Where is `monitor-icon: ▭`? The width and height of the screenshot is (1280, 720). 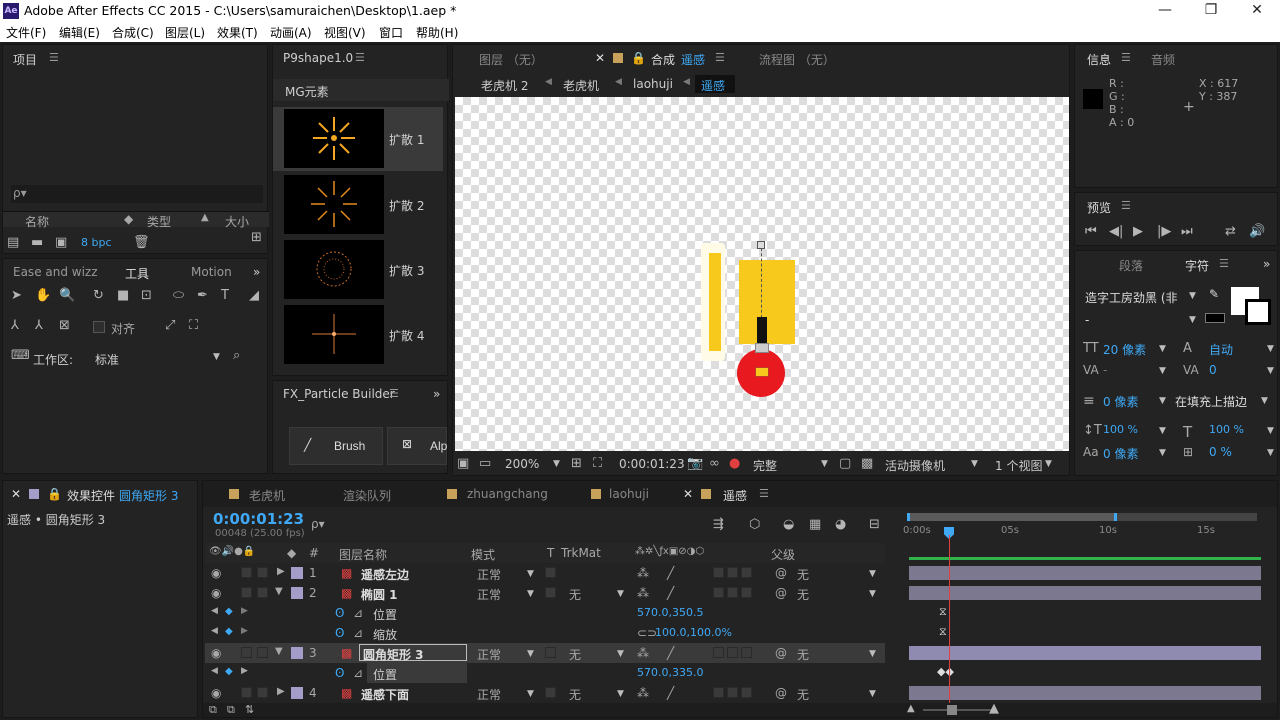 monitor-icon: ▭ is located at coordinates (485, 464).